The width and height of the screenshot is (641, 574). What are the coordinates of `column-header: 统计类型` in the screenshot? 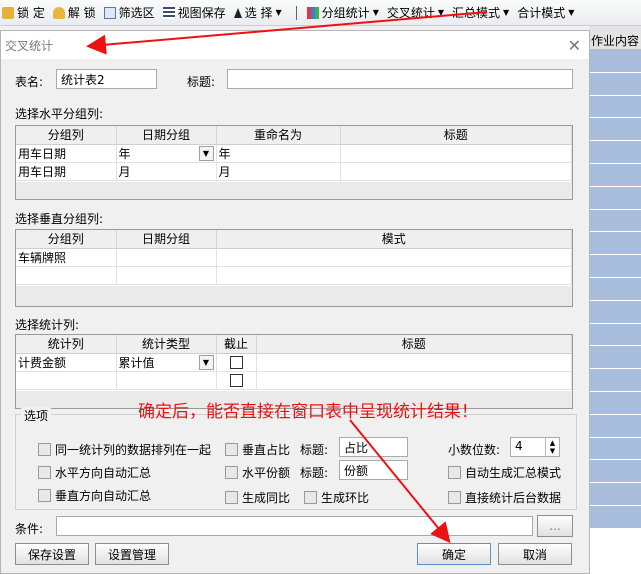 It's located at (166, 344).